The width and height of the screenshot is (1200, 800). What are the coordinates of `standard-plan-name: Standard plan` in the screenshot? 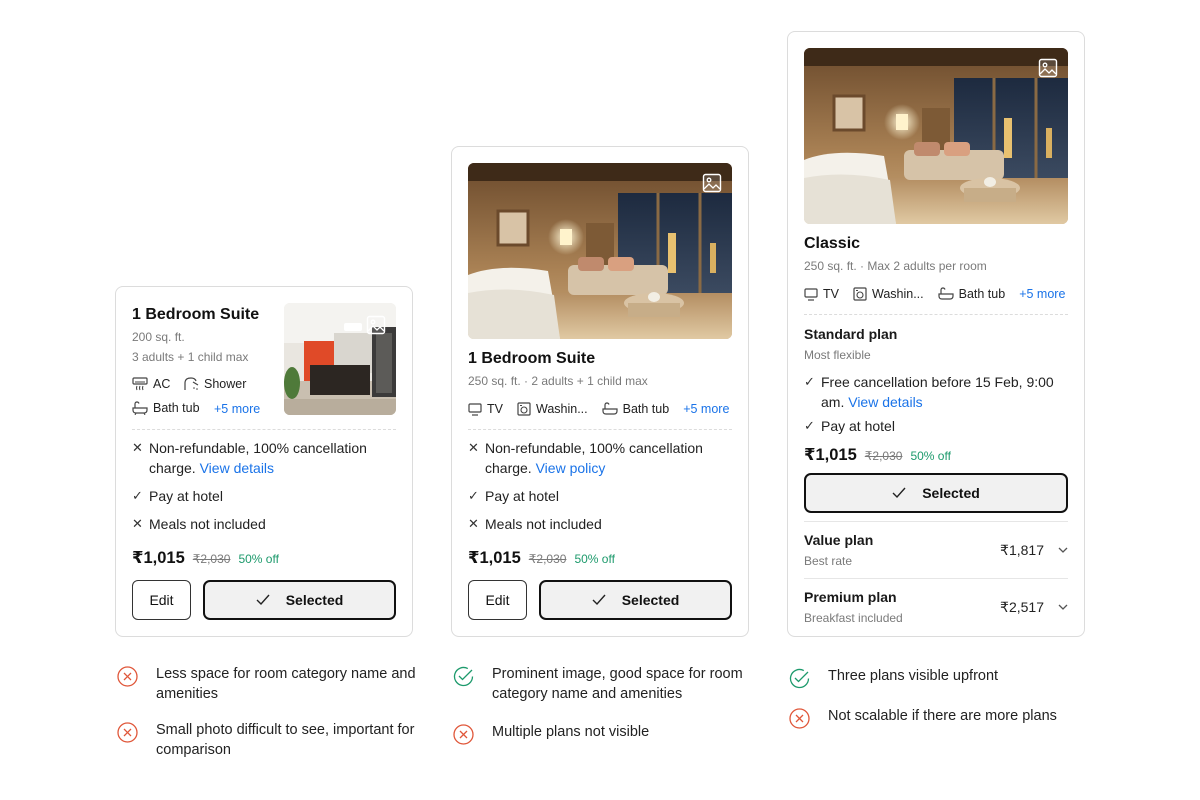 It's located at (851, 334).